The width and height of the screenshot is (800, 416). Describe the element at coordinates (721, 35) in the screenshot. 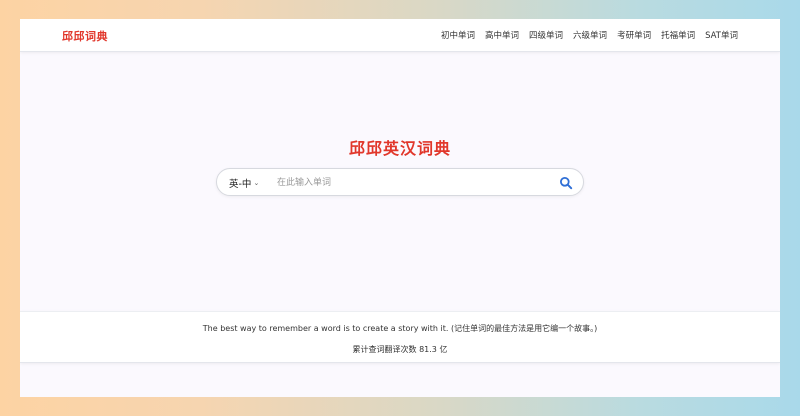

I see `nav-item-sat: SAT单词` at that location.